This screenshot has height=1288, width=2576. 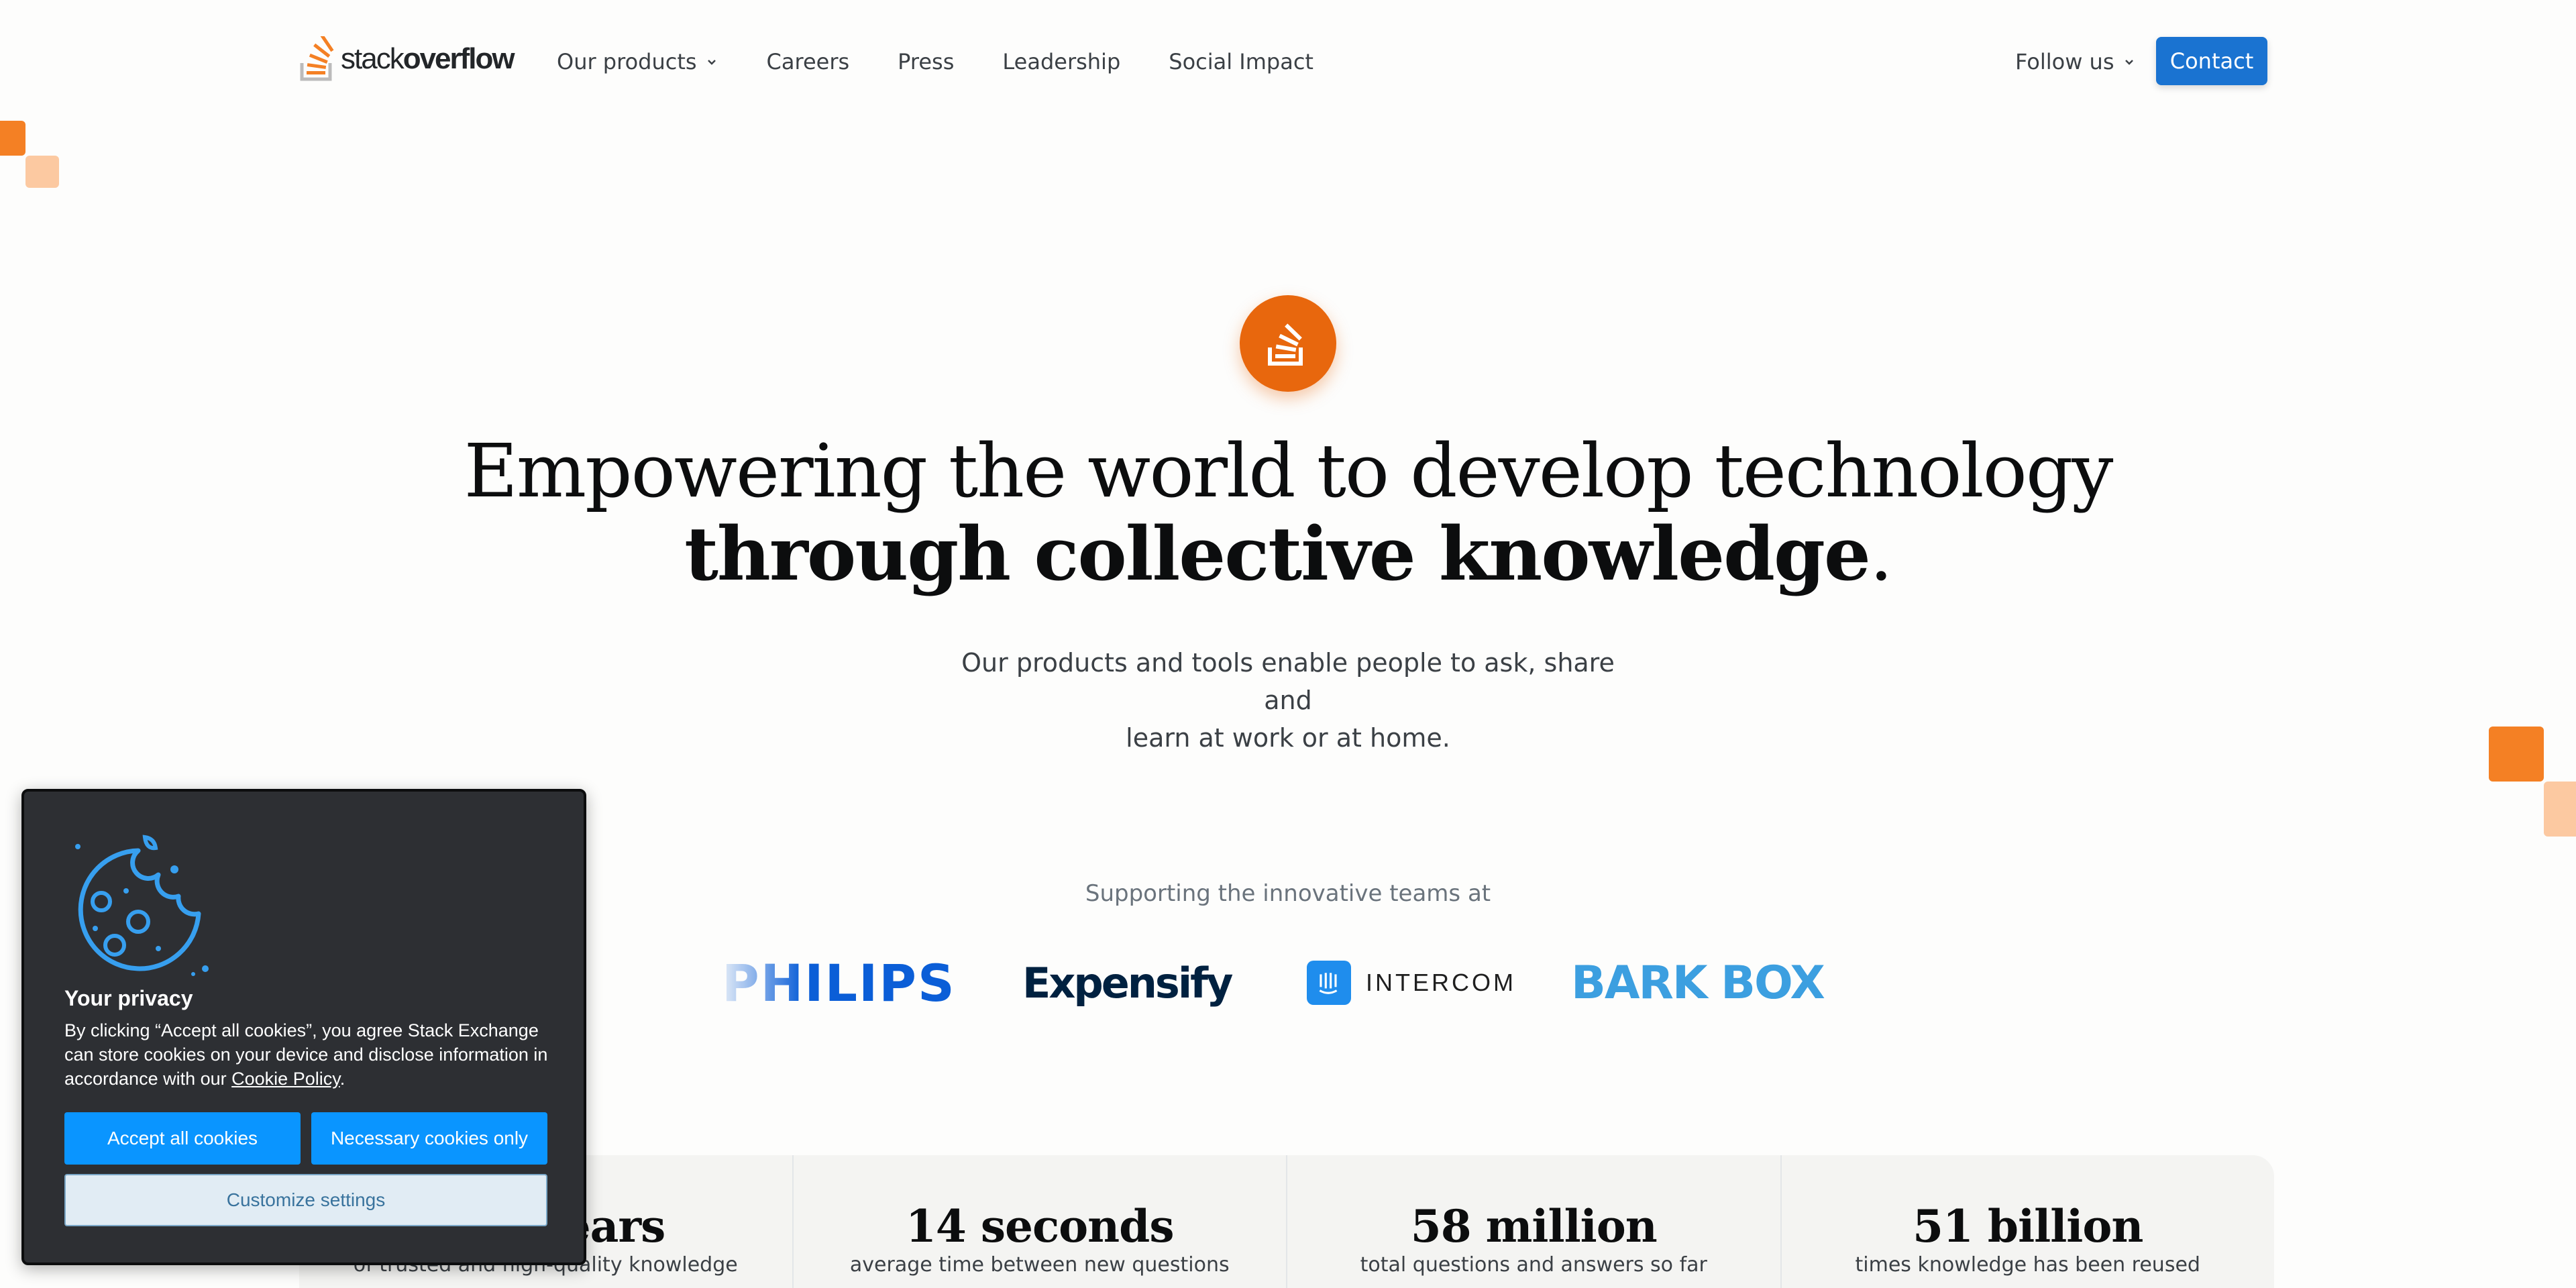 I want to click on necessary-cookies-button: Necessary cookies only, so click(x=429, y=1138).